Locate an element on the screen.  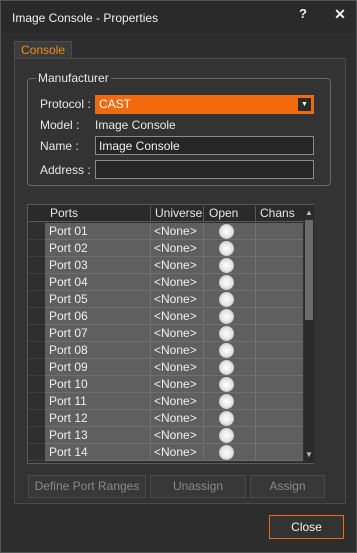
table-row: Port 10 <None> is located at coordinates (174, 384).